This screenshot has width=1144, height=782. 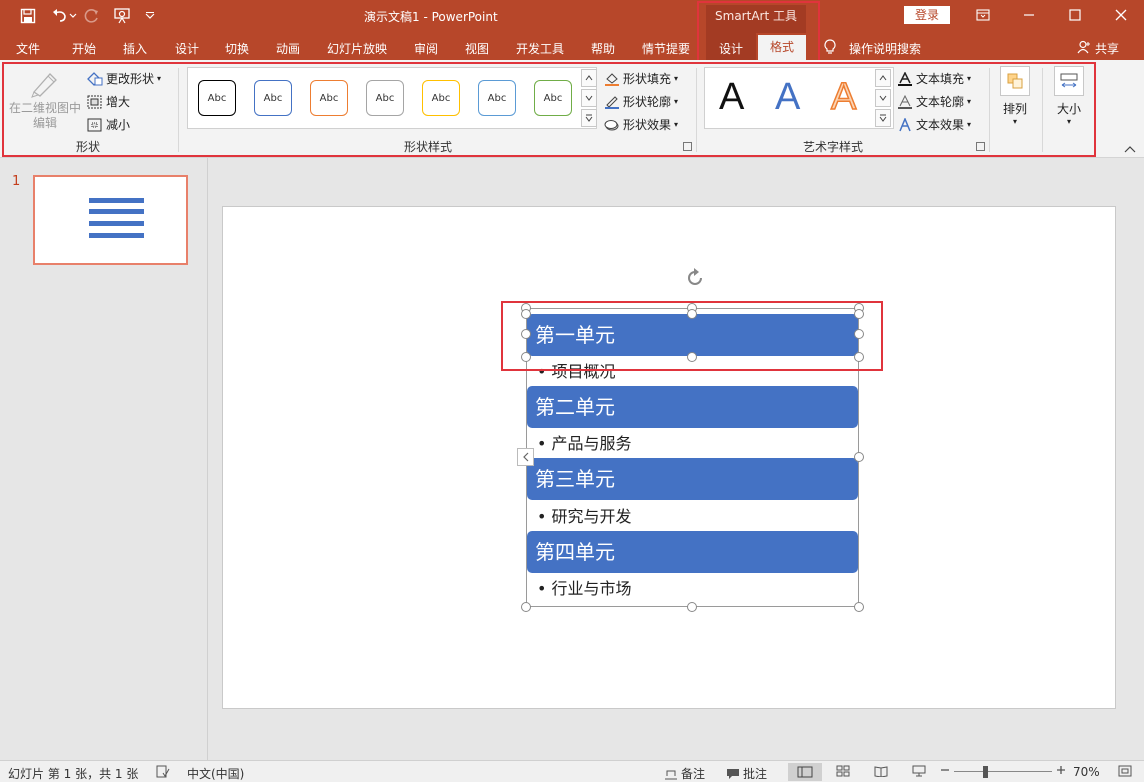 I want to click on tell-me-search: 操作说明搜索, so click(x=885, y=48).